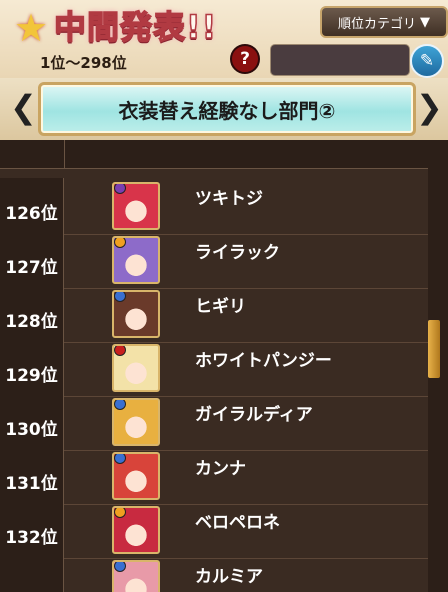 This screenshot has height=592, width=448. I want to click on character-name: ベロペロネ, so click(237, 523).